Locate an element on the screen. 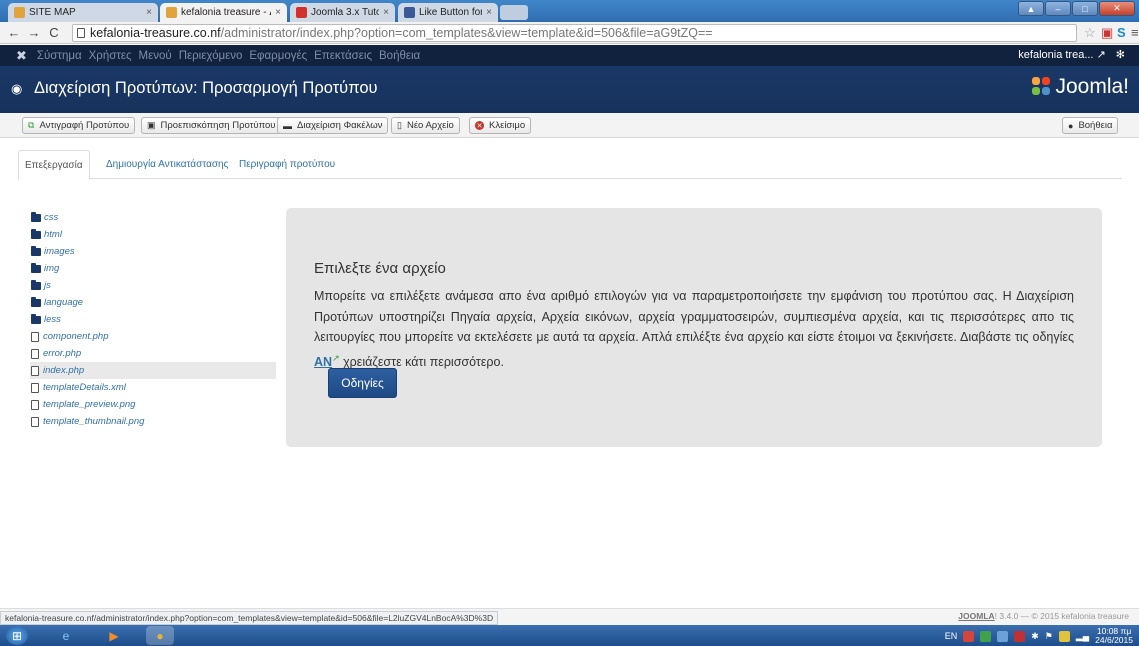  tree-file: component.php is located at coordinates (153, 336).